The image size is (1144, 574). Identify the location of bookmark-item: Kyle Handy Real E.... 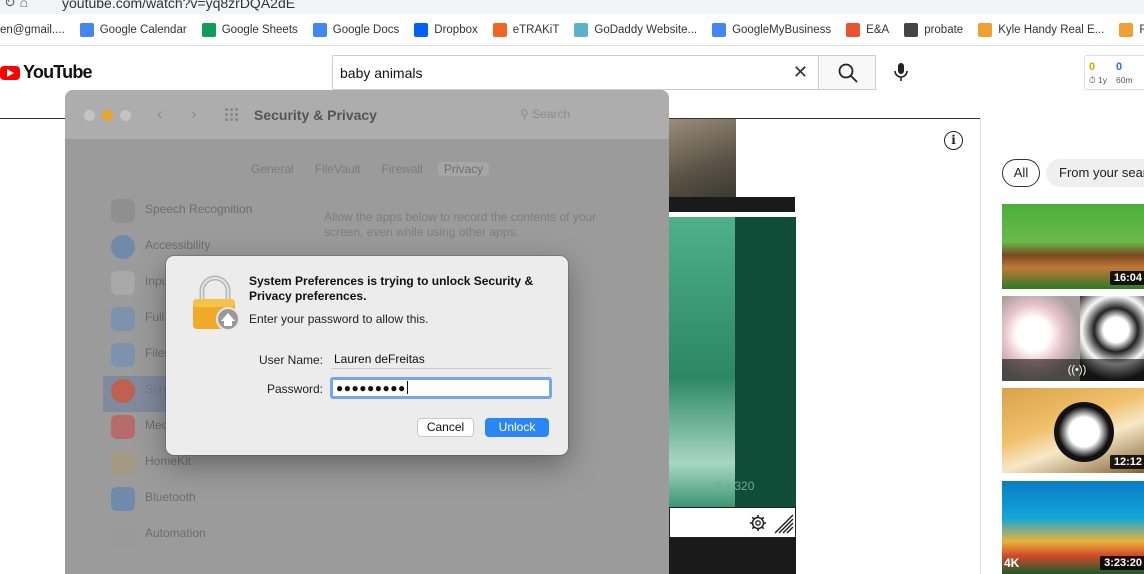
(1041, 29).